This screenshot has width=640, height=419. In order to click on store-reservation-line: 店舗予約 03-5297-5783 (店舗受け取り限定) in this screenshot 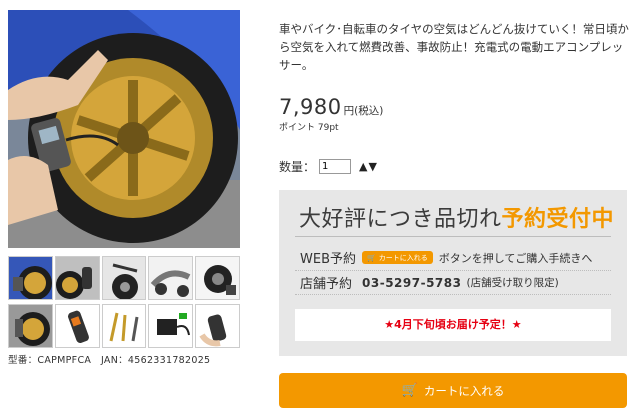, I will do `click(429, 283)`.